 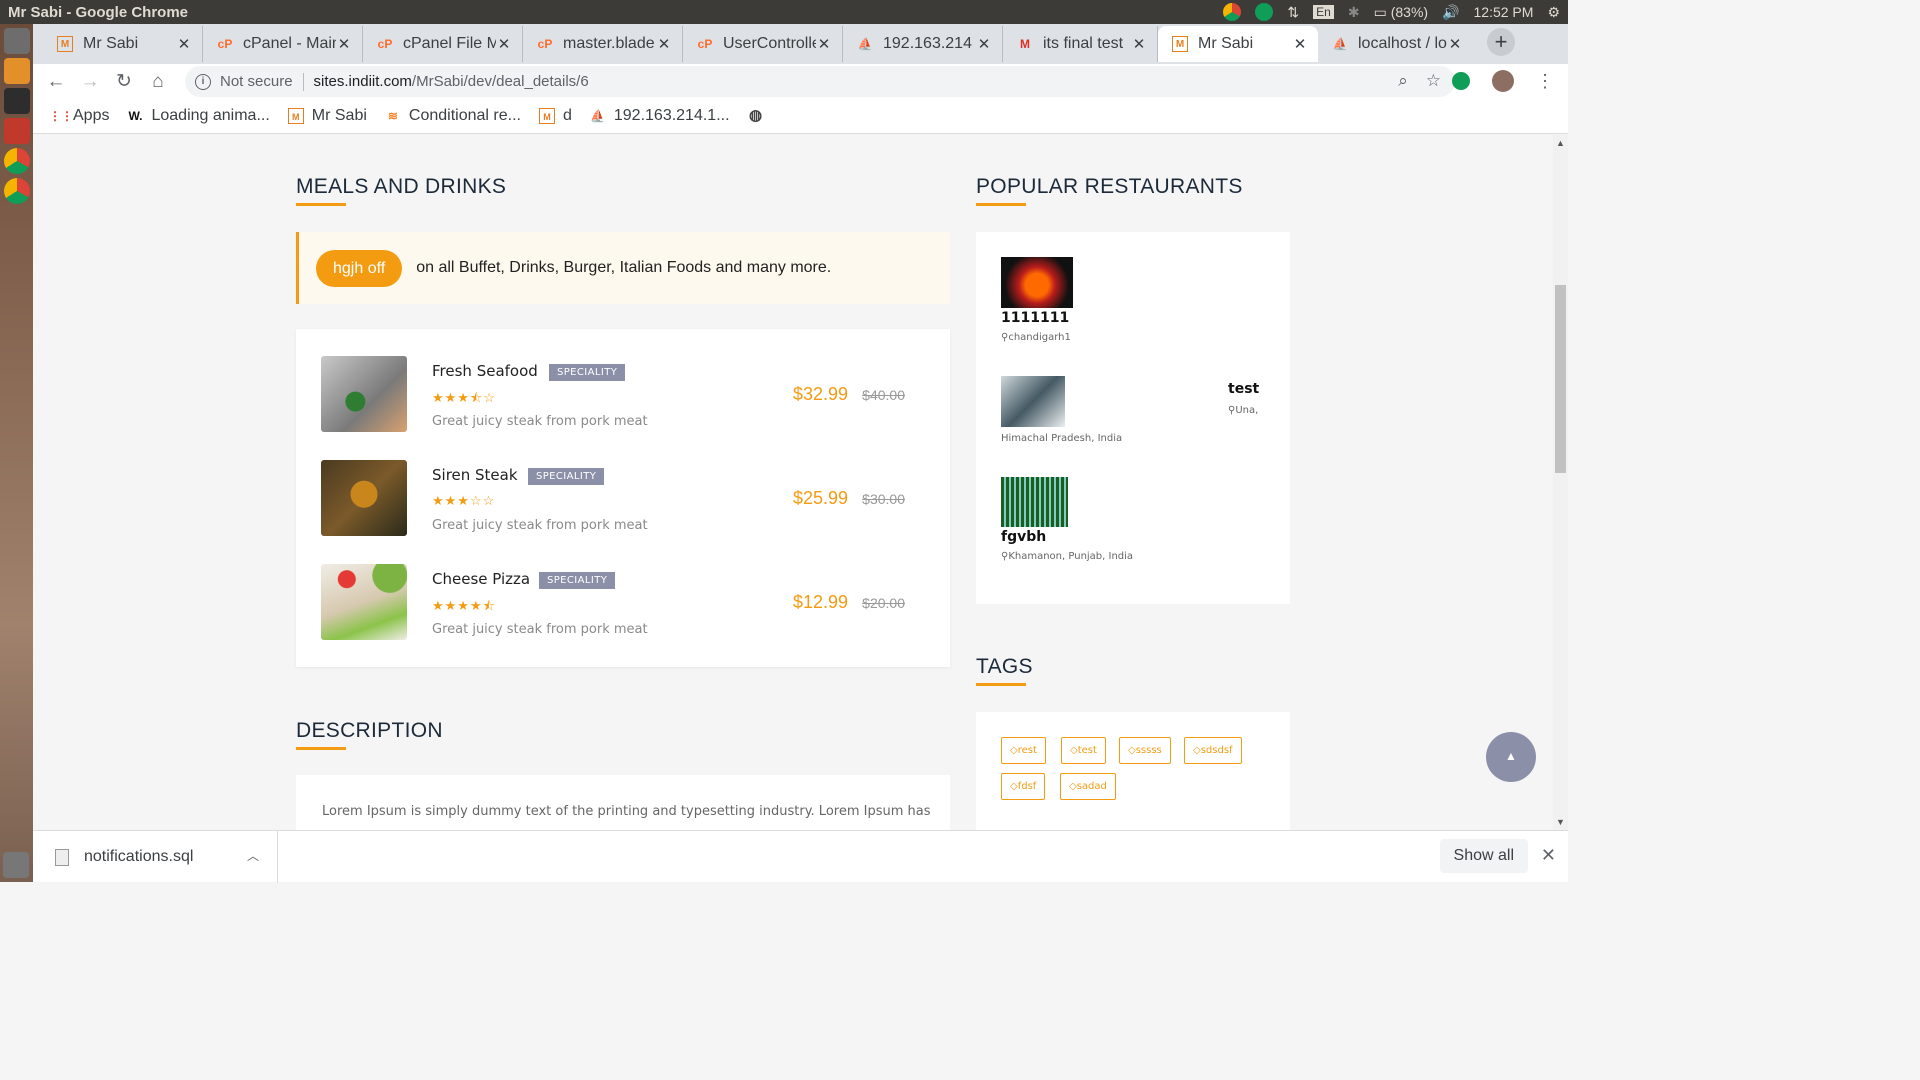 What do you see at coordinates (135, 116) in the screenshot?
I see `w-icon: W.` at bounding box center [135, 116].